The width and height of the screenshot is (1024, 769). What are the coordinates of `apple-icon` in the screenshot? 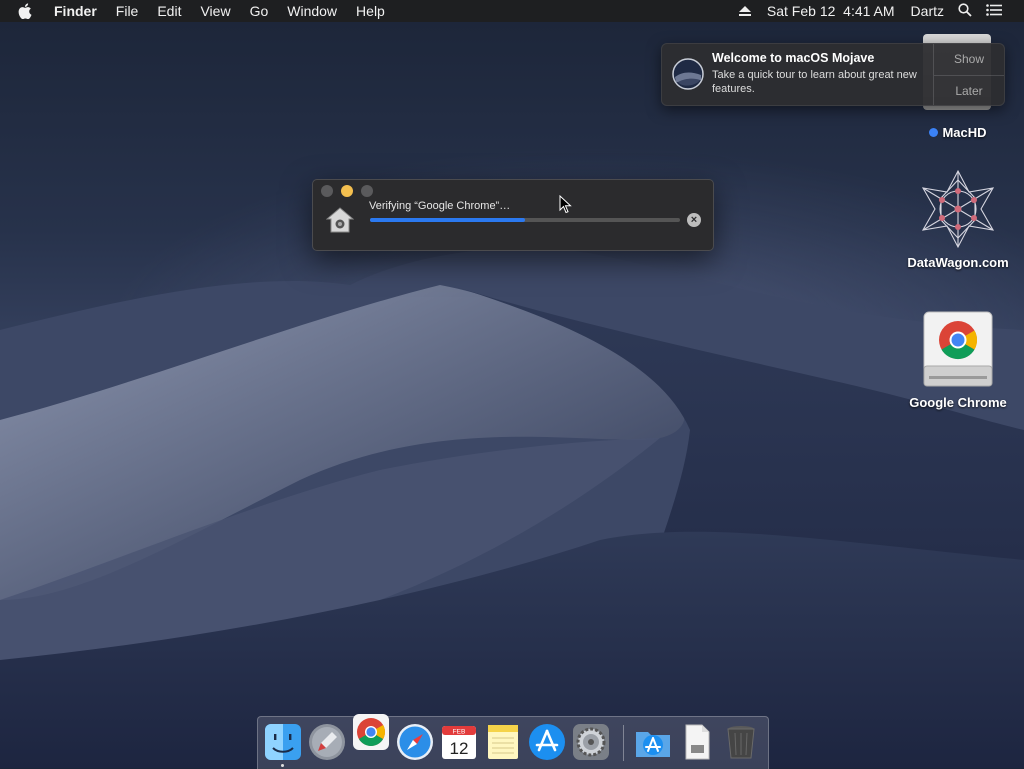 It's located at (29, 11).